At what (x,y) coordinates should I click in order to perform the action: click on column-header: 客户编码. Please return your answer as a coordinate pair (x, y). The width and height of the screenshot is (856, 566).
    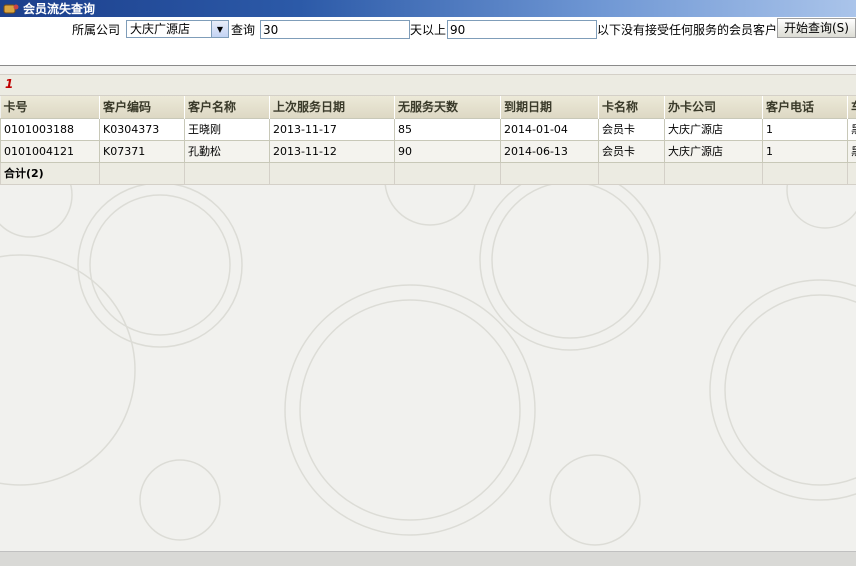
    Looking at the image, I should click on (142, 107).